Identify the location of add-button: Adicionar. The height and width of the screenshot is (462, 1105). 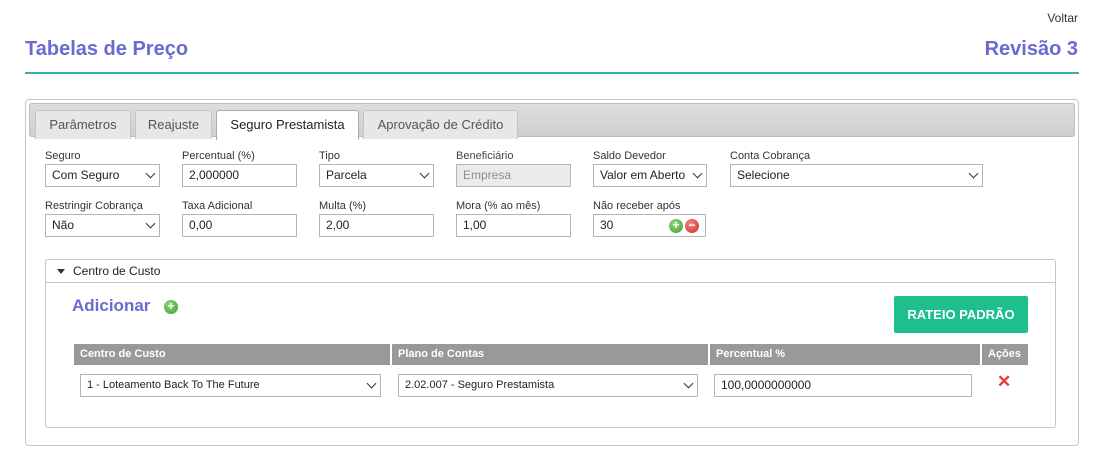
(111, 306).